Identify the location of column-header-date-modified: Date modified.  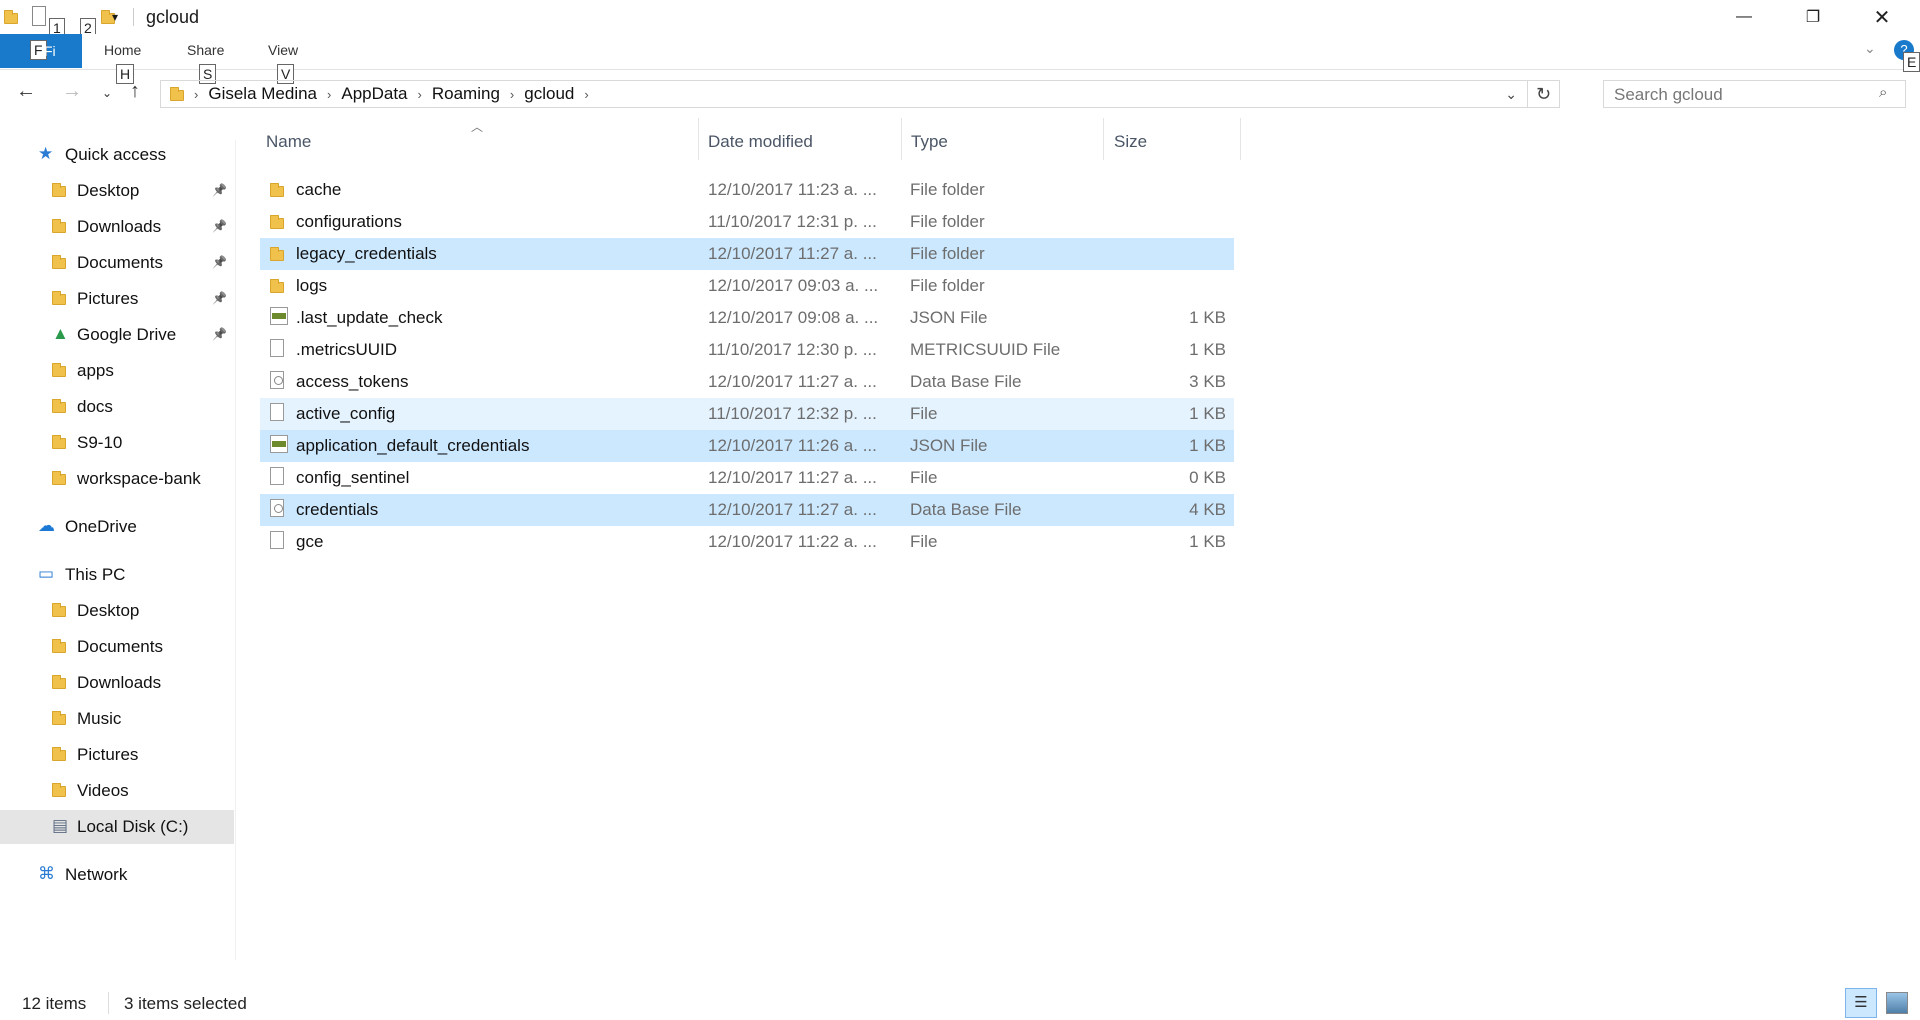
(760, 142).